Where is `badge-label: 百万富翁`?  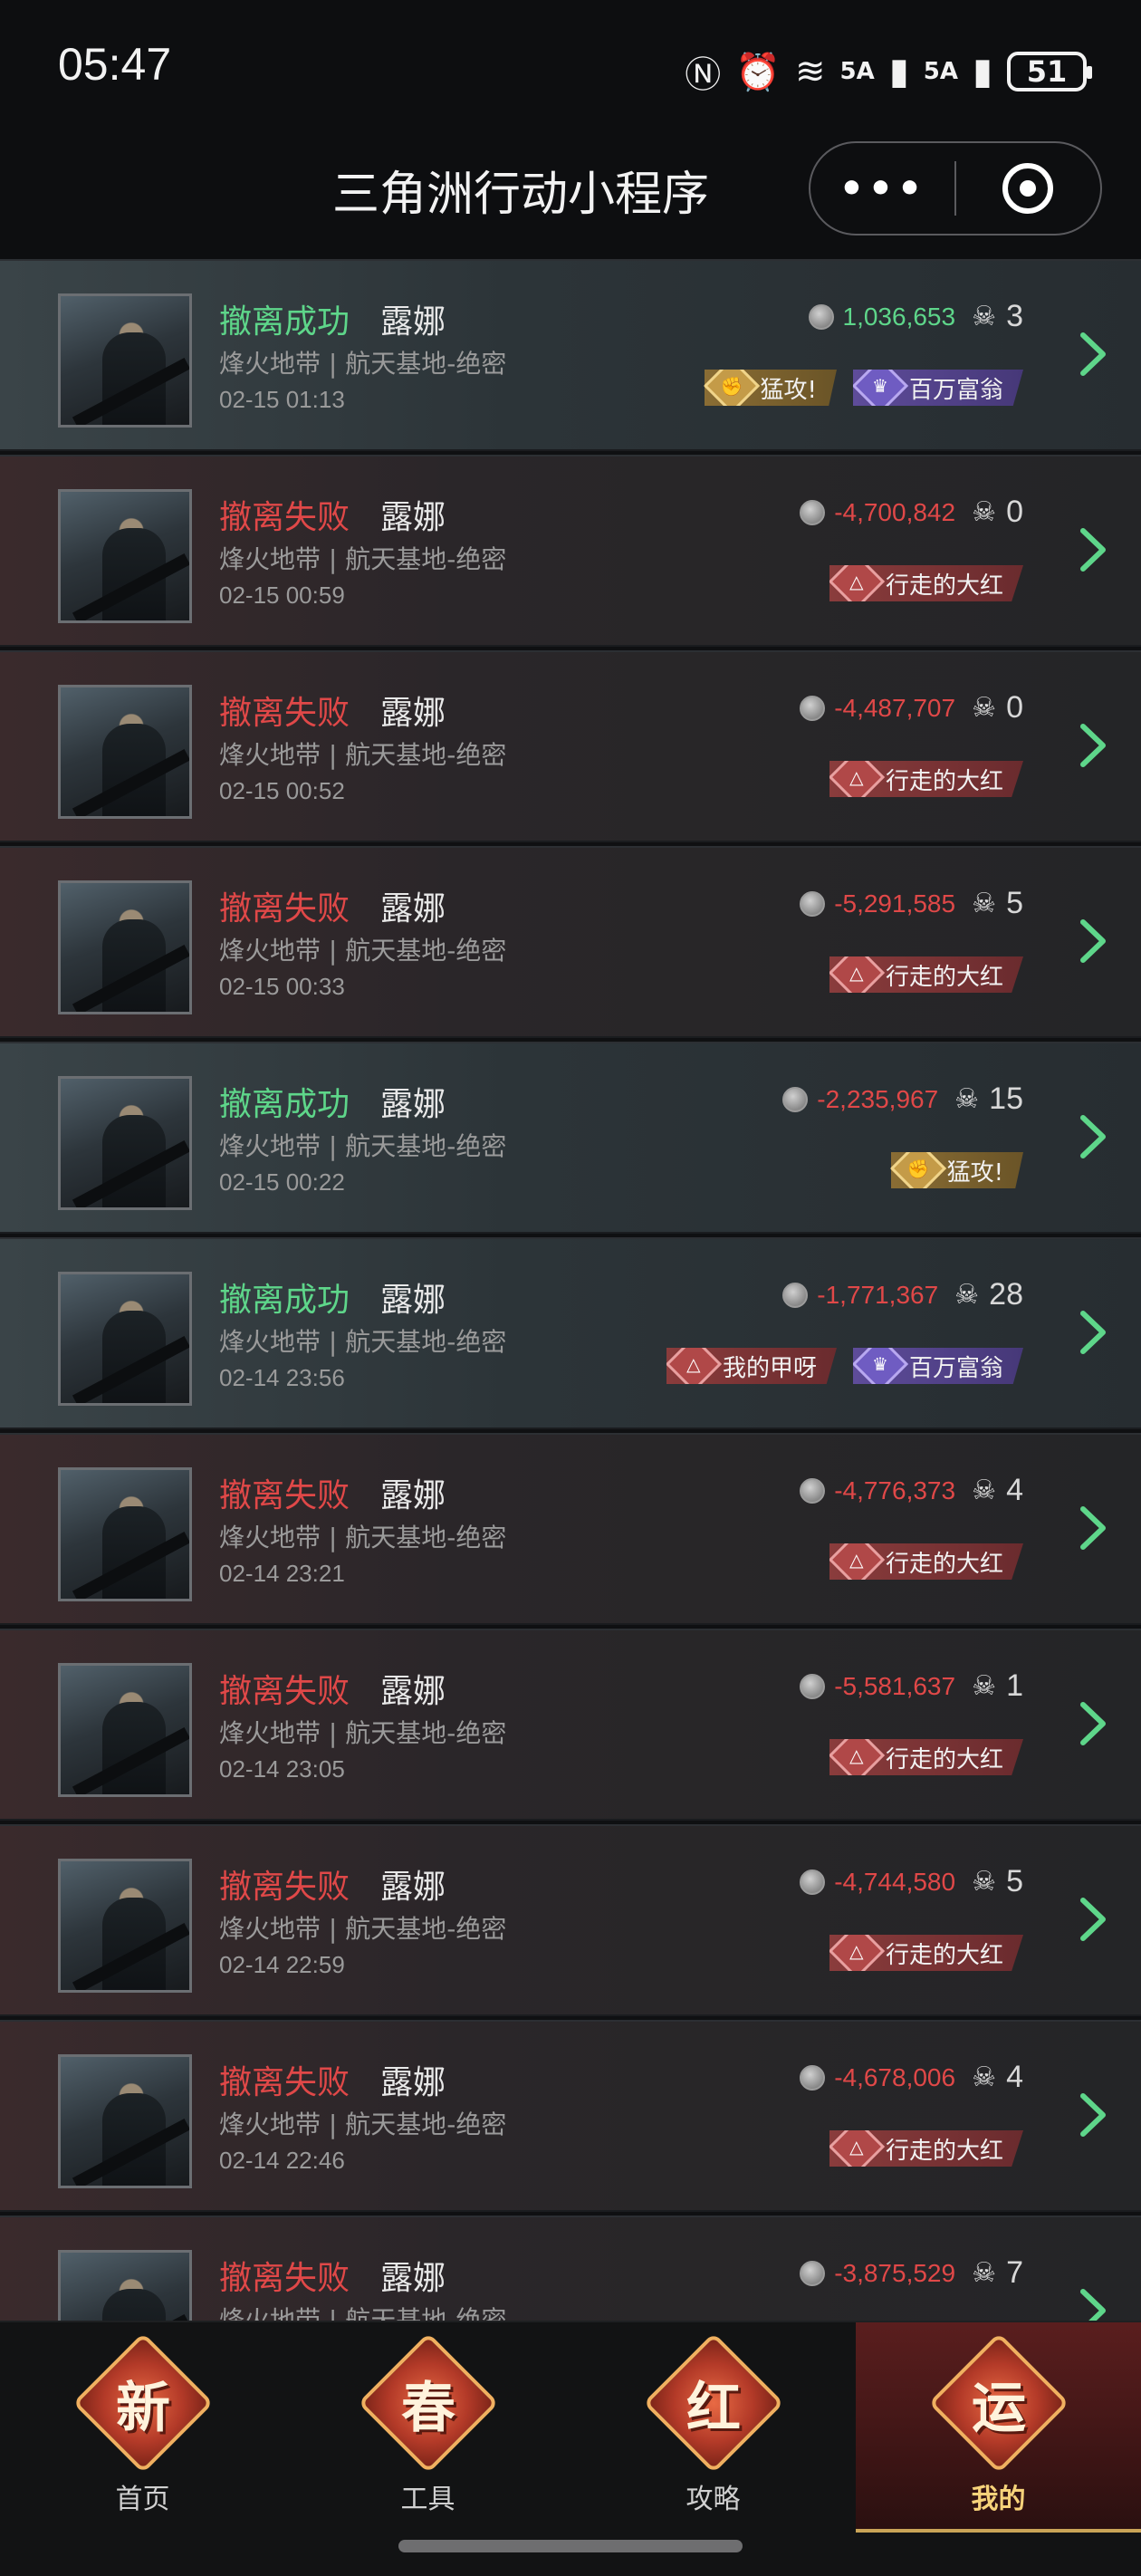
badge-label: 百万富翁 is located at coordinates (956, 390).